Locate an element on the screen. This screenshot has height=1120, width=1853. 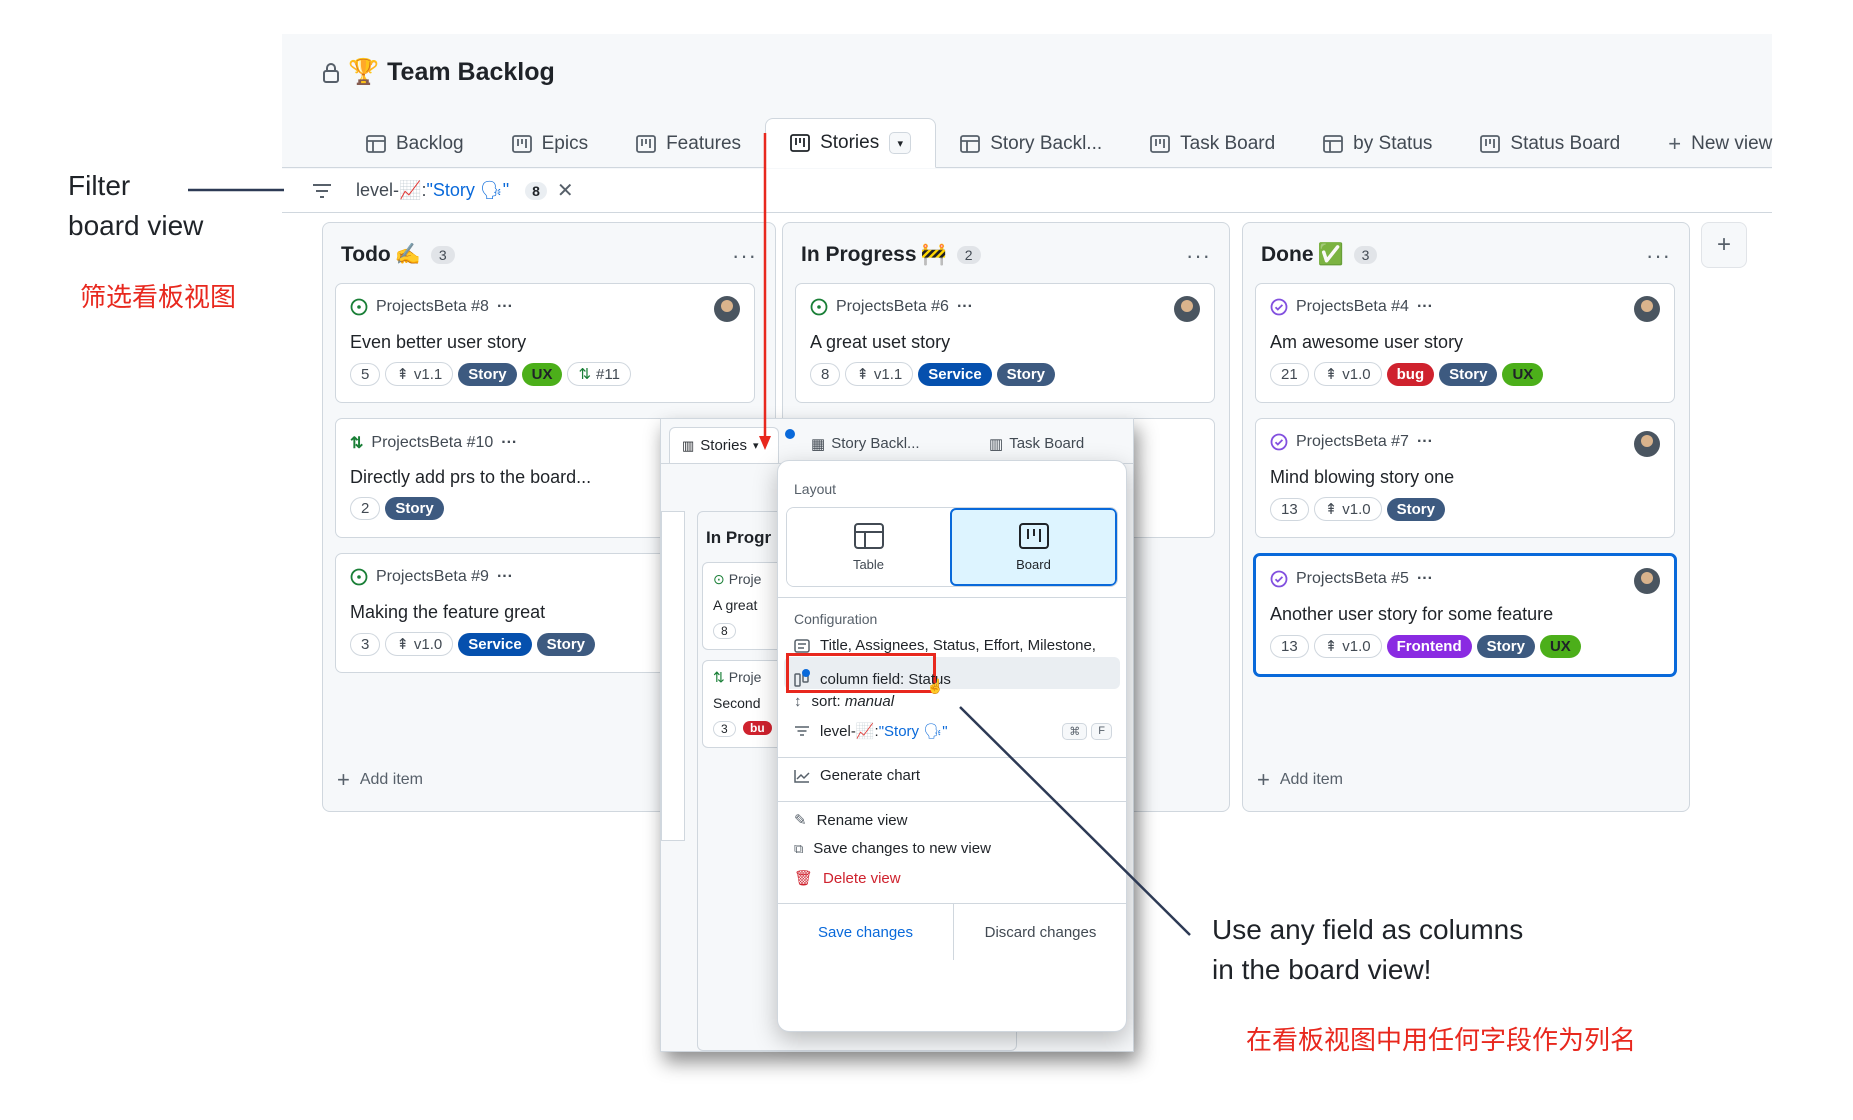
column-pointer-line is located at coordinates (1075, 821).